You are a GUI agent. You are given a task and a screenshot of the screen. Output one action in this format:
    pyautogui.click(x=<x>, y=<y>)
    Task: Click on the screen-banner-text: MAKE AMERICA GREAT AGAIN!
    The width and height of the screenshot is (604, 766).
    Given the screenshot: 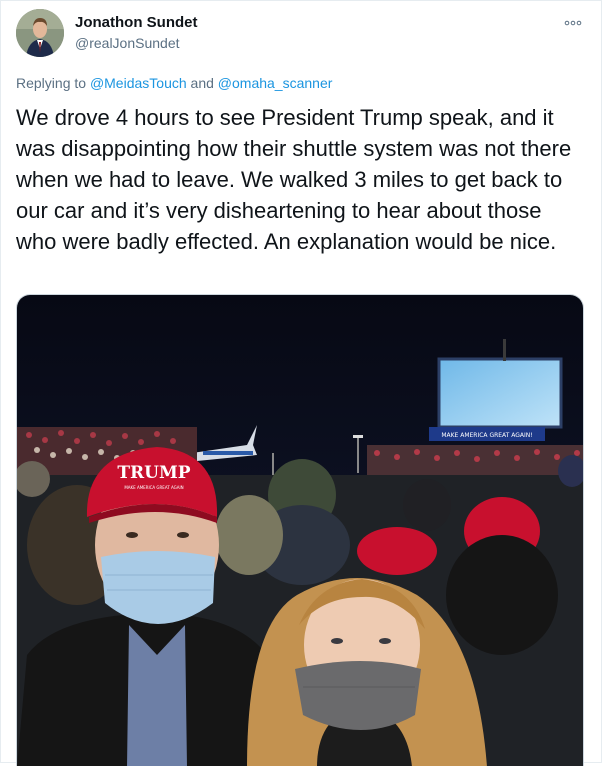 What is the action you would take?
    pyautogui.click(x=486, y=435)
    